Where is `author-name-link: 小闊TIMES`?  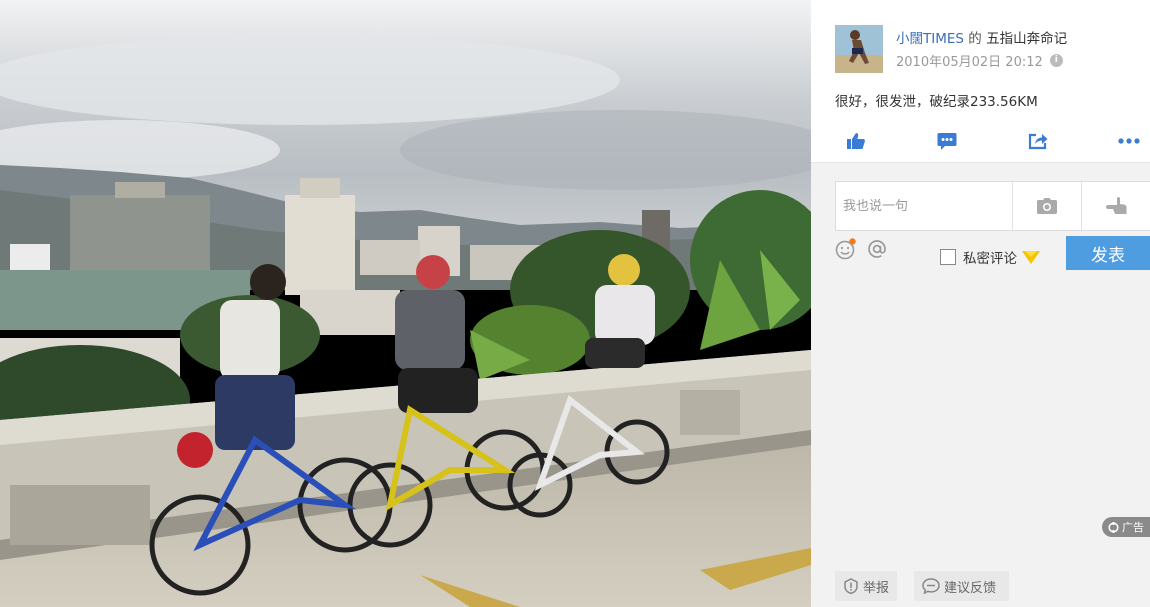
author-name-link: 小闊TIMES is located at coordinates (930, 39).